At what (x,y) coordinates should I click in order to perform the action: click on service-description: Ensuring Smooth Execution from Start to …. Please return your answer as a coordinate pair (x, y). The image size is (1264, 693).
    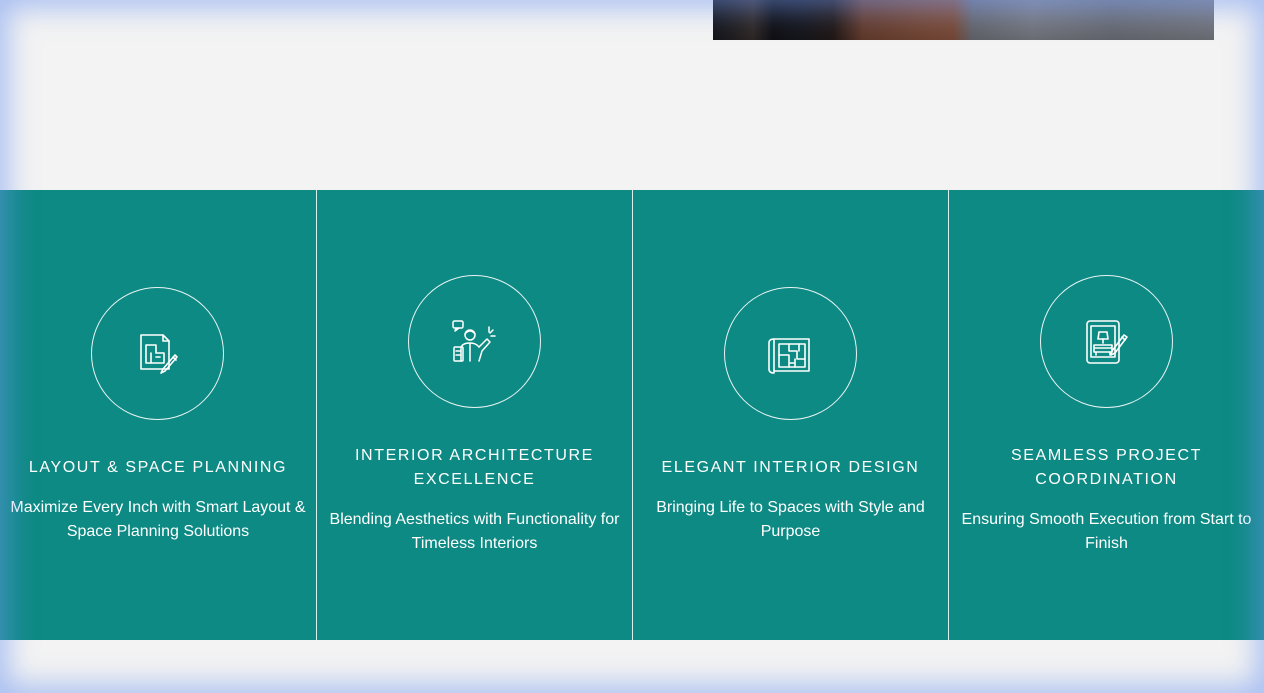
    Looking at the image, I should click on (1106, 531).